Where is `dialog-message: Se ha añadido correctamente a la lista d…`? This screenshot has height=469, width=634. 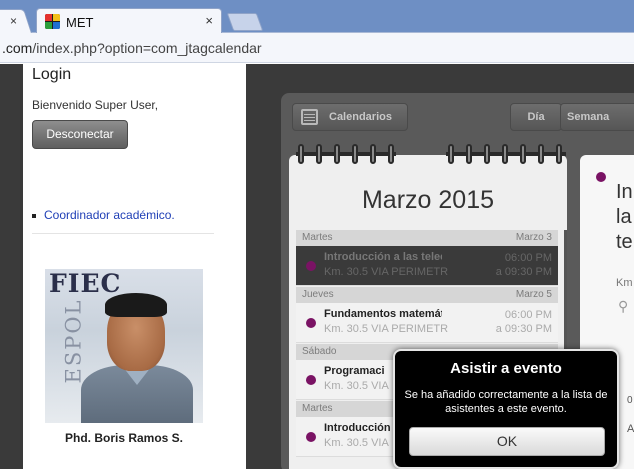
dialog-message: Se ha añadido correctamente a la lista d… is located at coordinates (506, 402).